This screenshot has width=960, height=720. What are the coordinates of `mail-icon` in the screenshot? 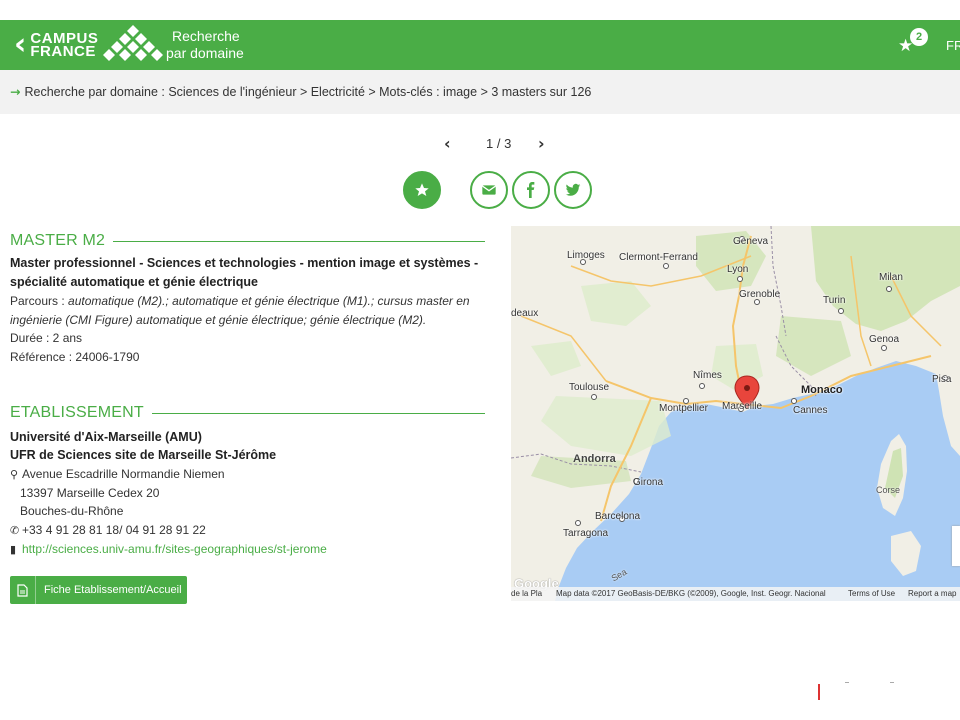 It's located at (489, 190).